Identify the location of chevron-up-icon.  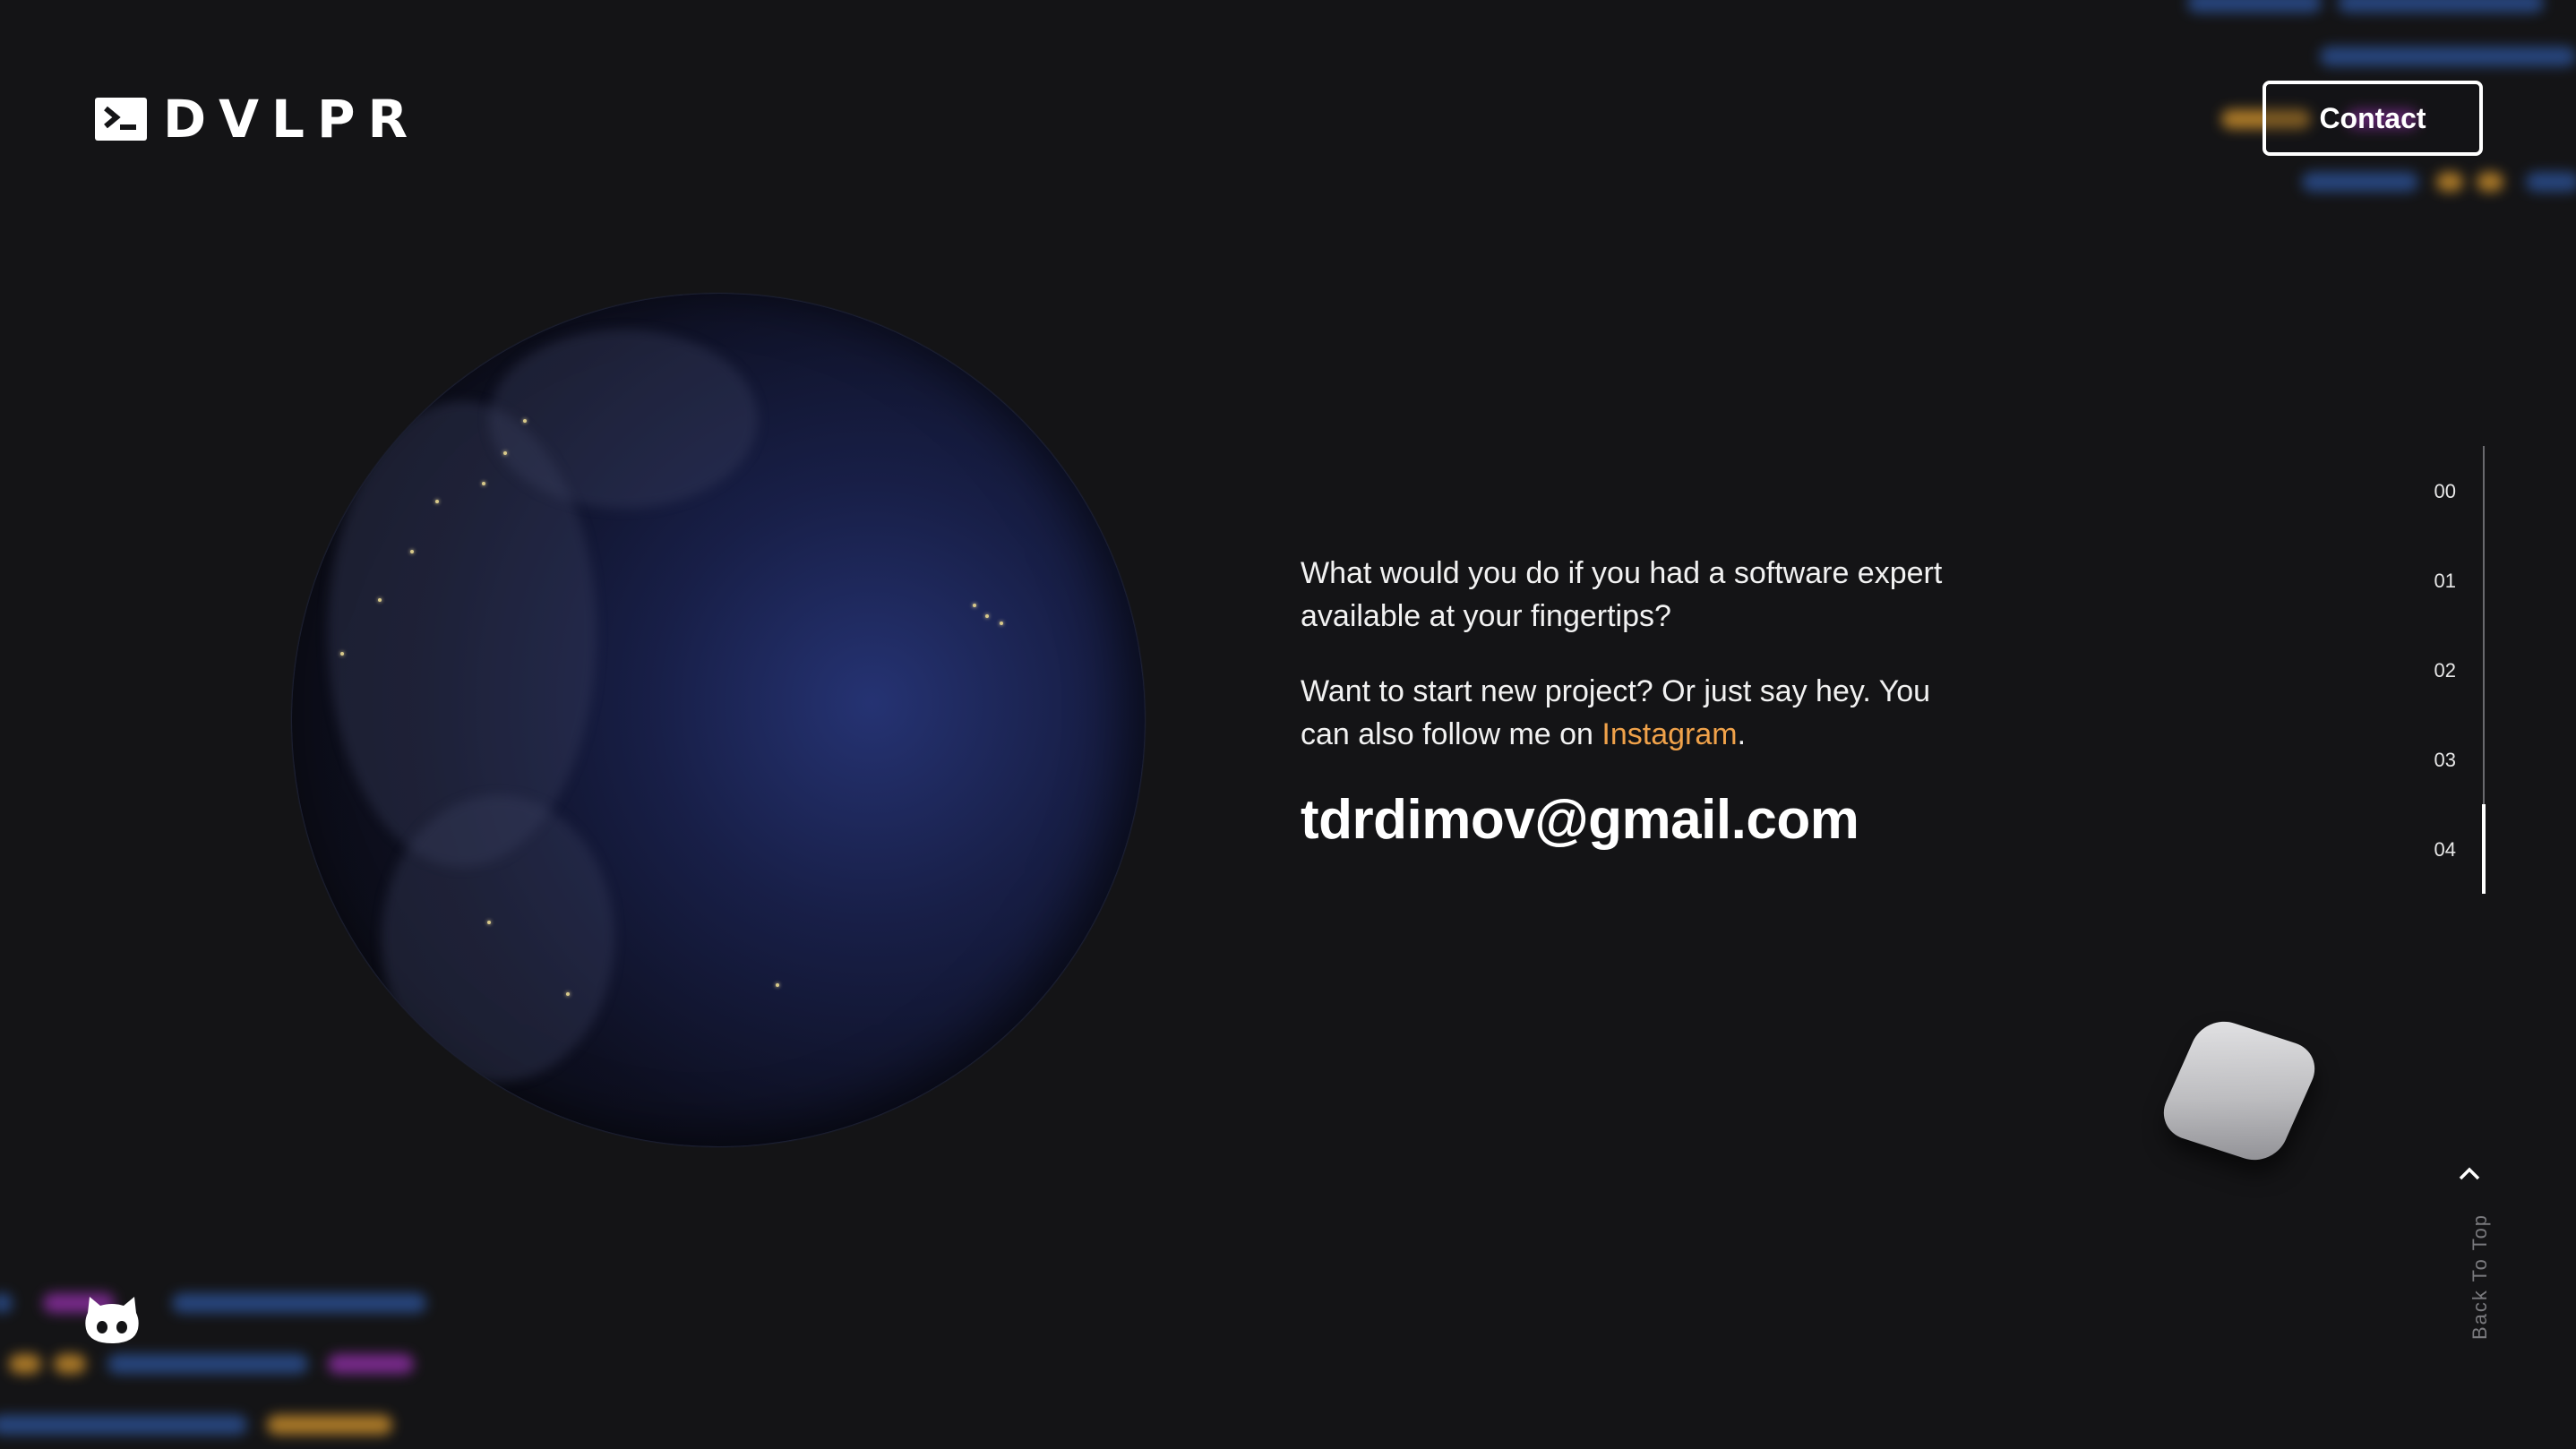
(2469, 1173).